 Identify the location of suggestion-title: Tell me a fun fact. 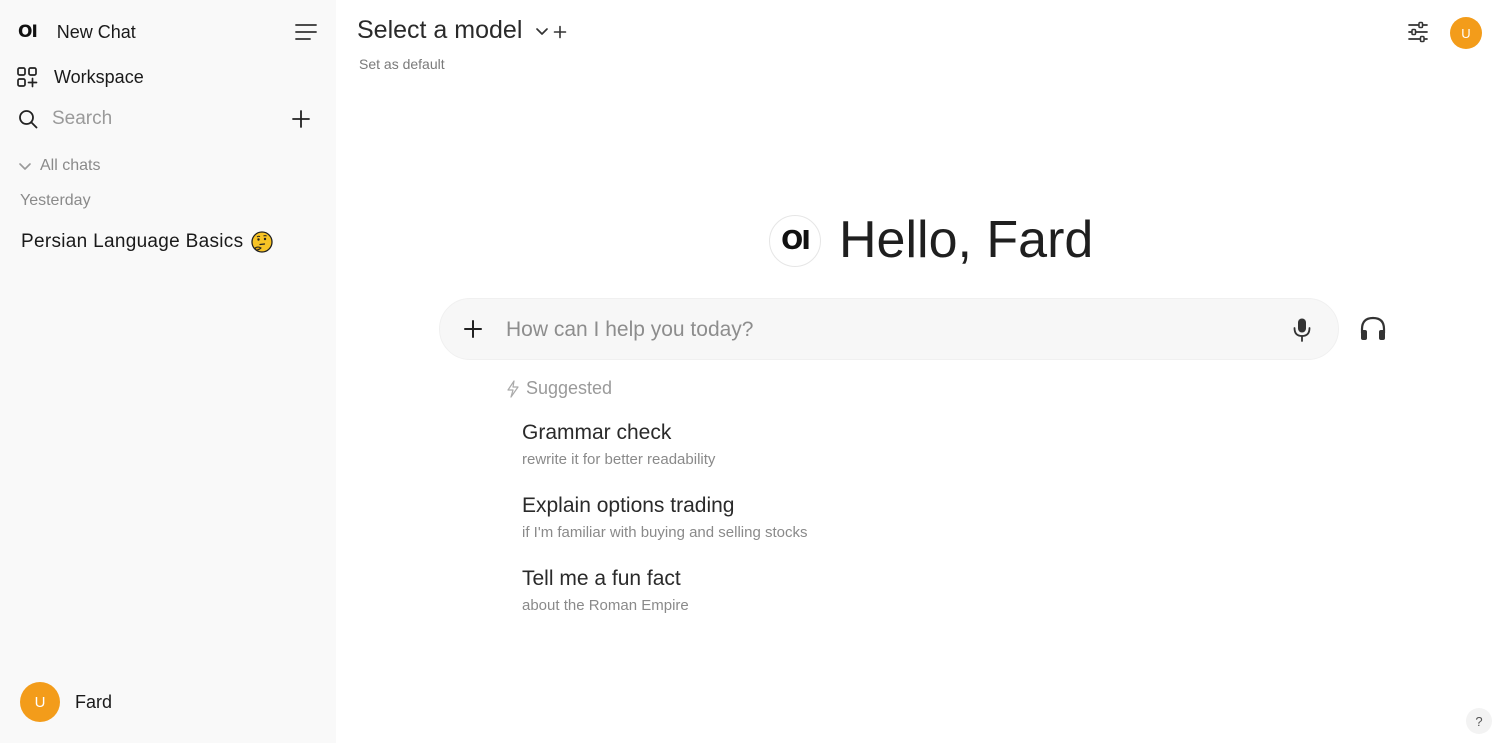
(601, 578).